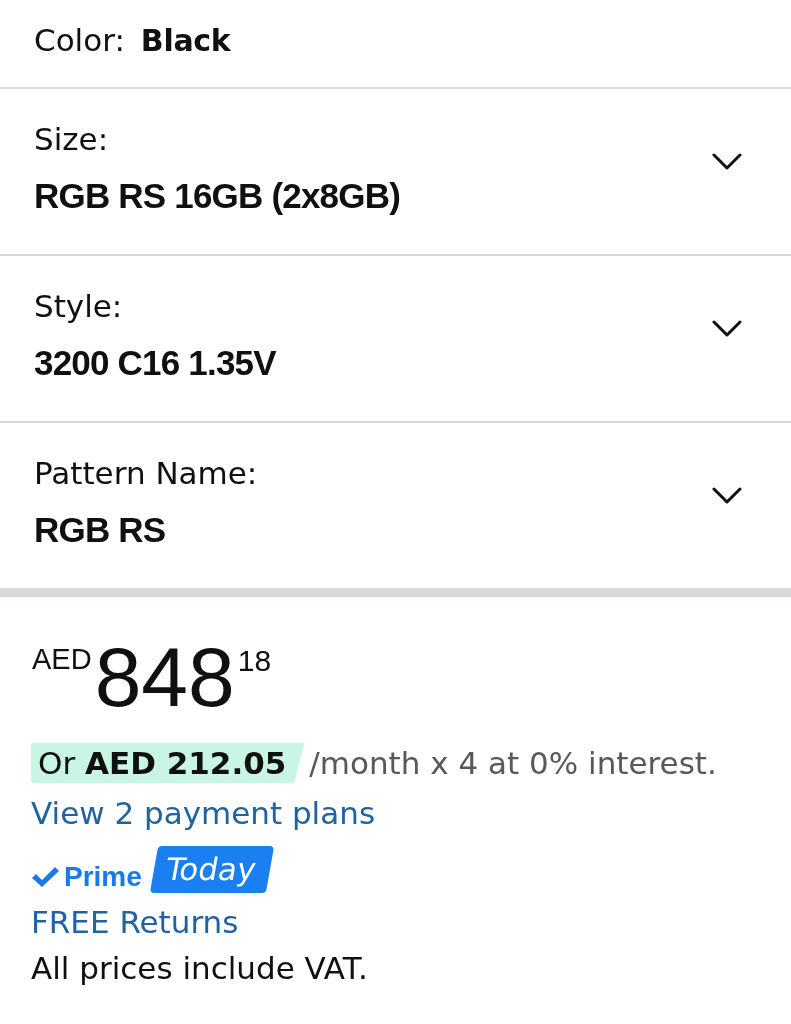 Image resolution: width=791 pixels, height=1024 pixels. I want to click on vat-note: All prices include VAT., so click(199, 968).